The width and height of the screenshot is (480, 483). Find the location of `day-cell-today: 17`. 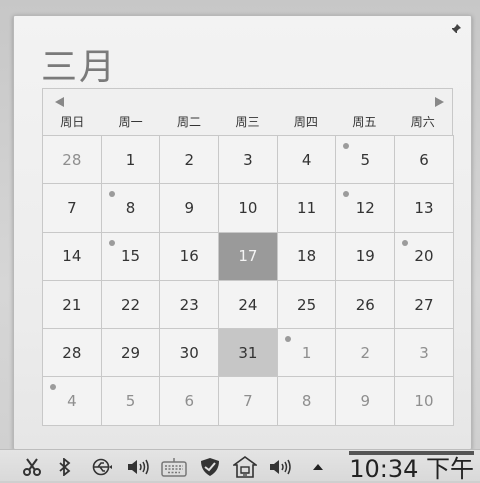

day-cell-today: 17 is located at coordinates (248, 256).